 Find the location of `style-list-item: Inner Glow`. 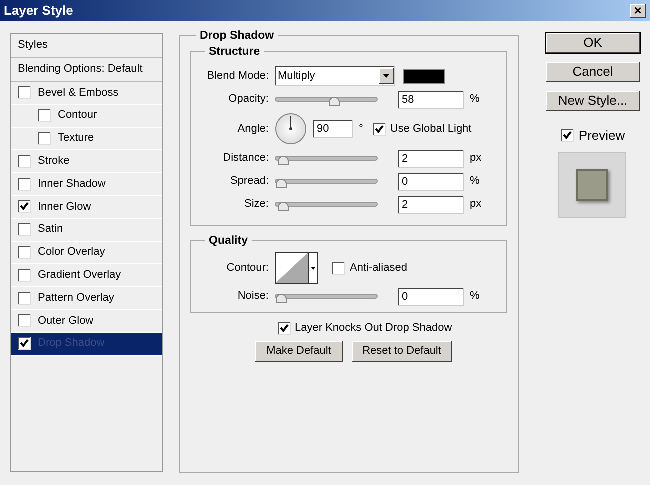

style-list-item: Inner Glow is located at coordinates (86, 207).